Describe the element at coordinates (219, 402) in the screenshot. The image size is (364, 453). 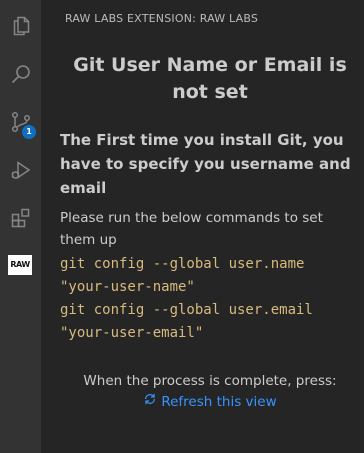
I see `refresh-label: Refresh this view` at that location.